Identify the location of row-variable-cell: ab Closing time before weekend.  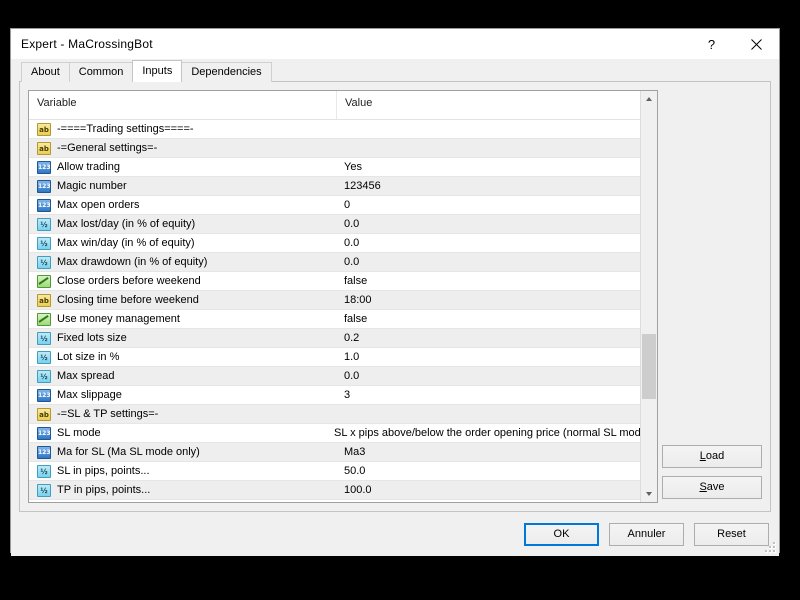
(183, 300).